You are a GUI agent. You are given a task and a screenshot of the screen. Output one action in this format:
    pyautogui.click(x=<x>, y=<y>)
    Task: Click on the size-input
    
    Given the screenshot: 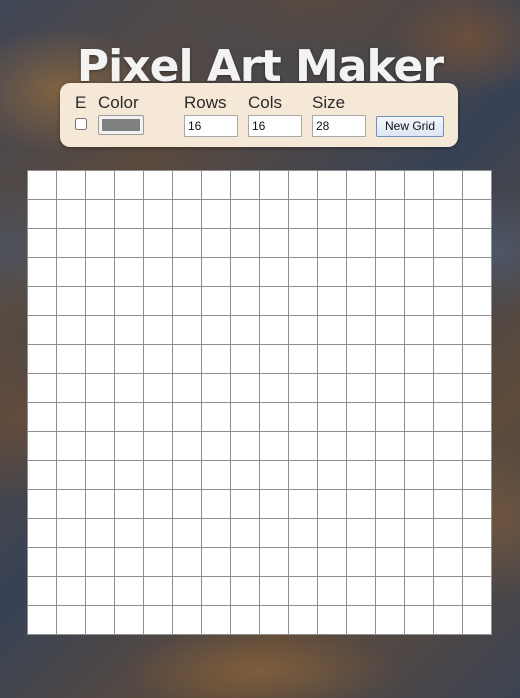 What is the action you would take?
    pyautogui.click(x=339, y=126)
    